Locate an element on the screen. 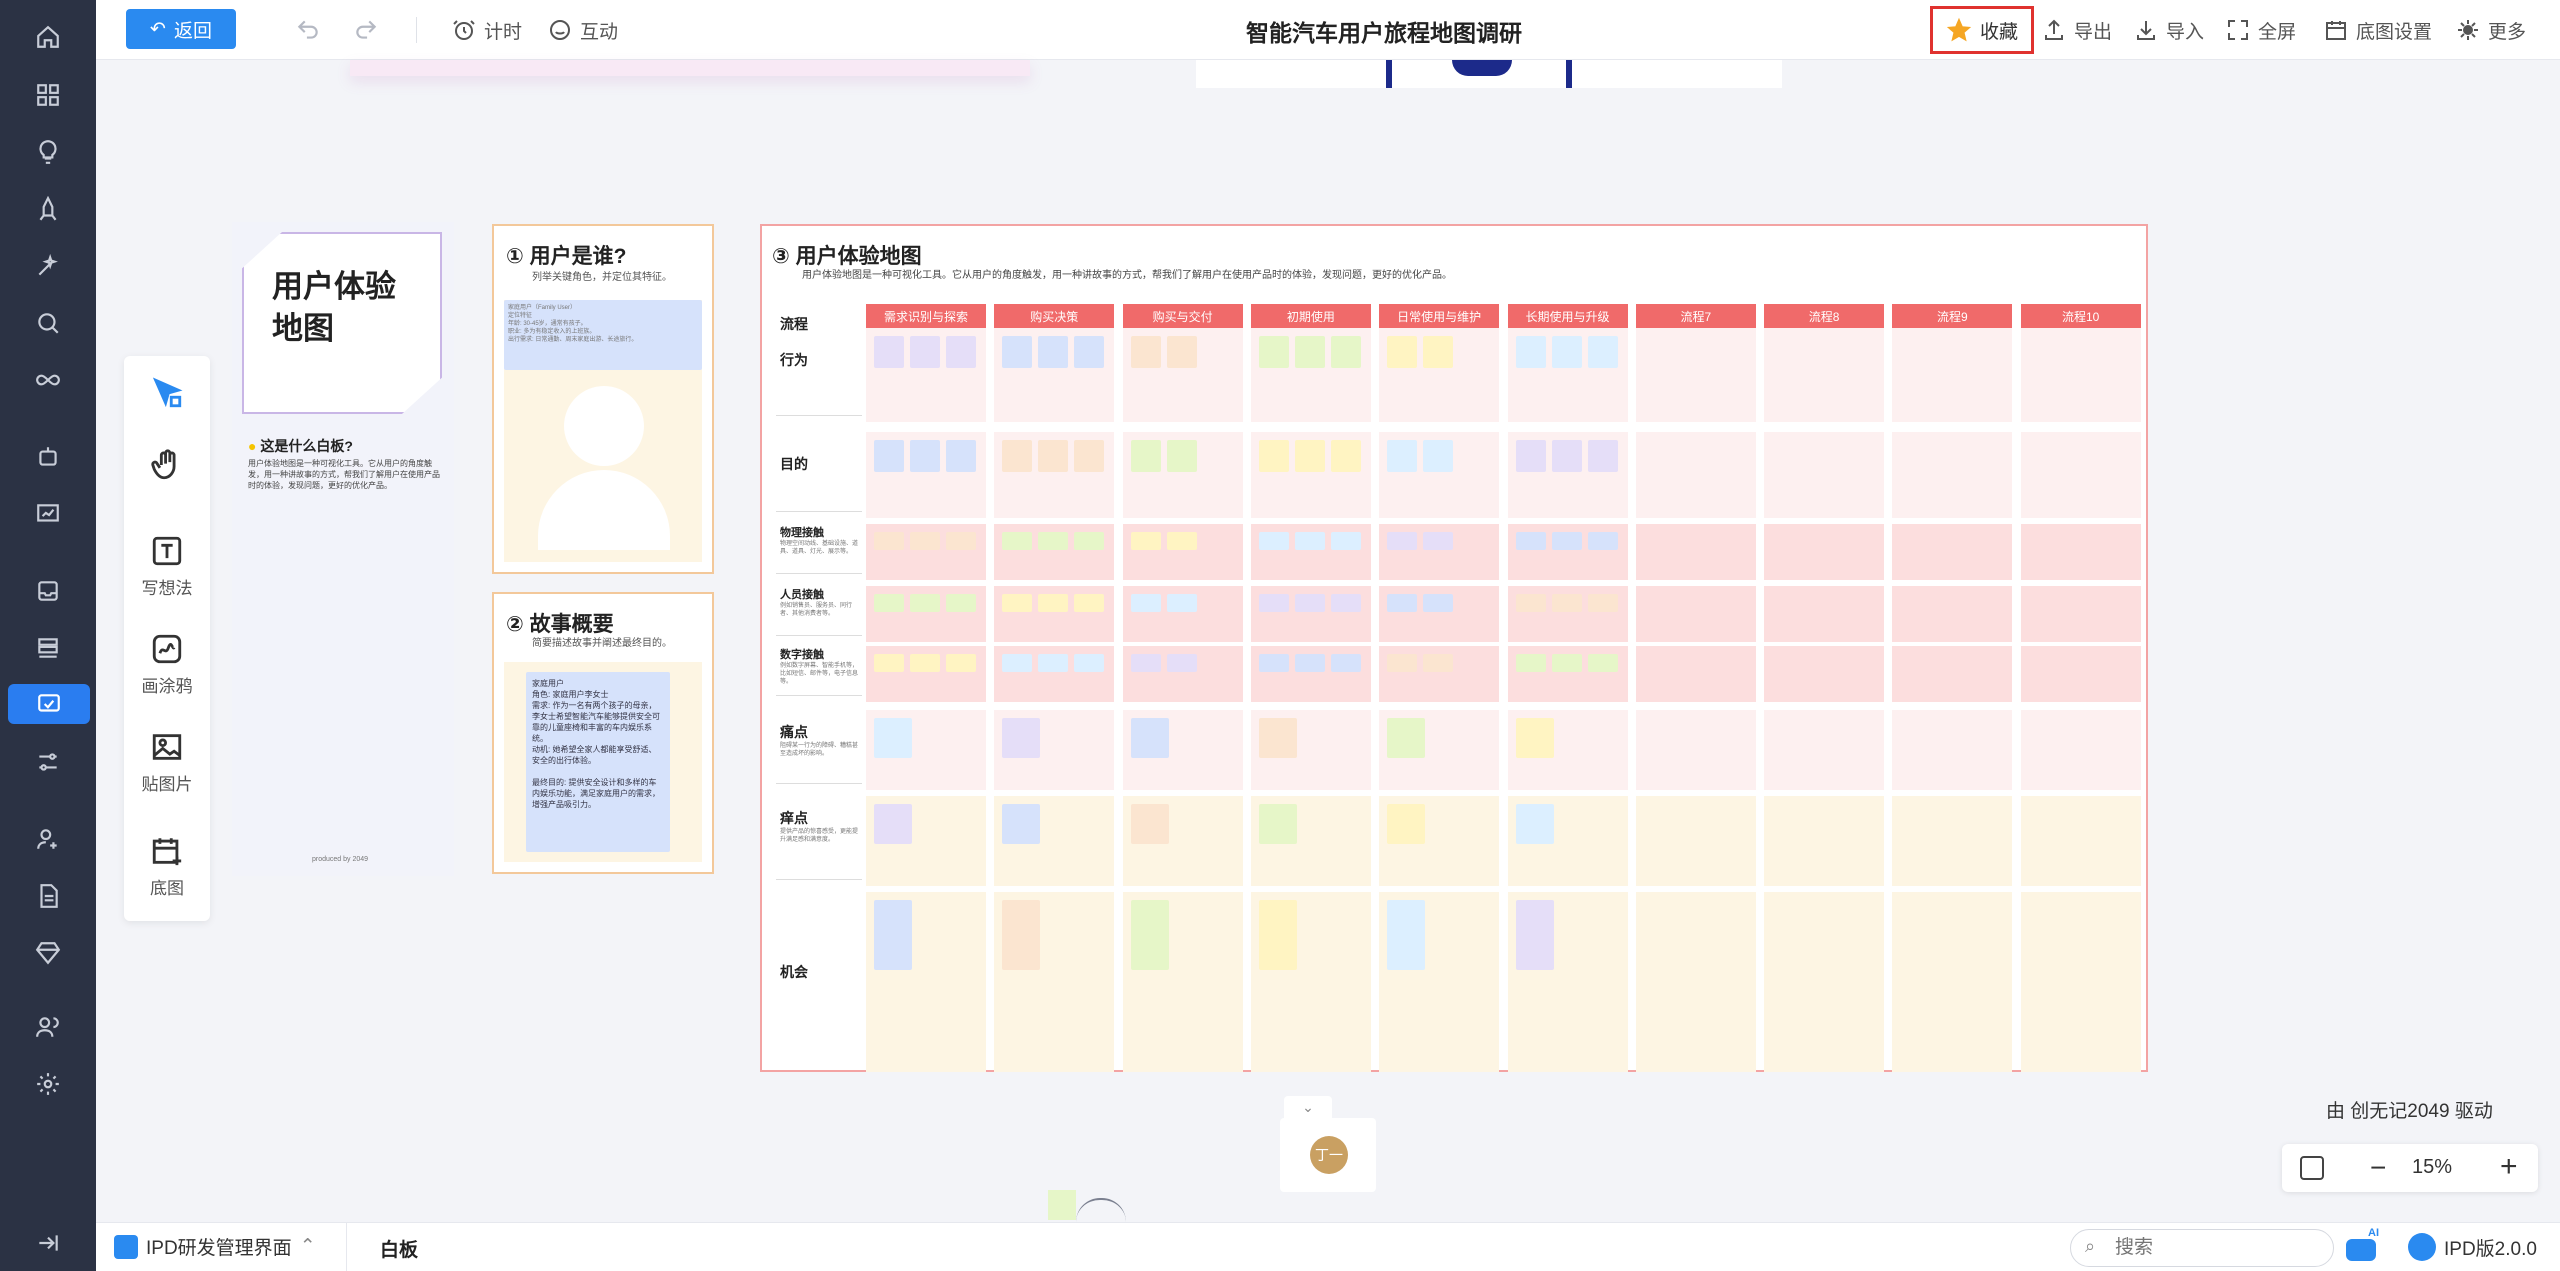 This screenshot has height=1271, width=2560. zoom-out-icon: − is located at coordinates (2378, 1168).